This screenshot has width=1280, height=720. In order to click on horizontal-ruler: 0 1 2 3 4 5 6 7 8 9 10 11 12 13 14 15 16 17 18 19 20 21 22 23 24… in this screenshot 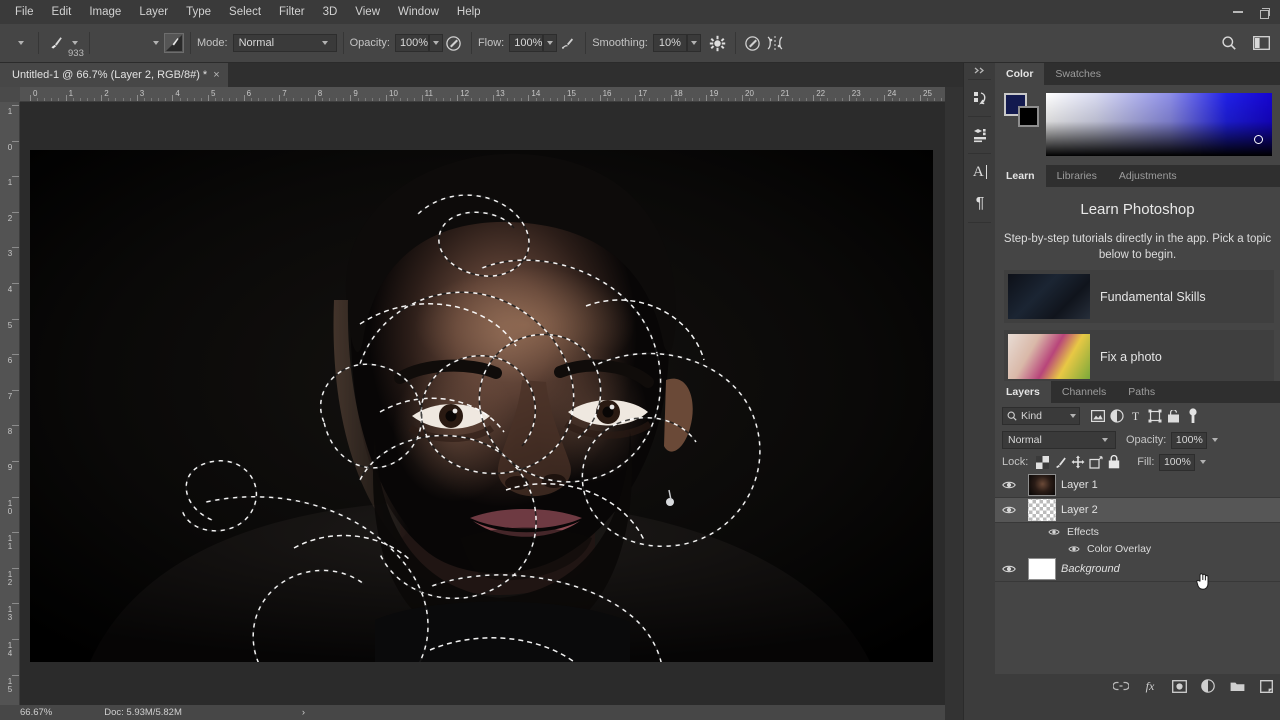, I will do `click(482, 94)`.